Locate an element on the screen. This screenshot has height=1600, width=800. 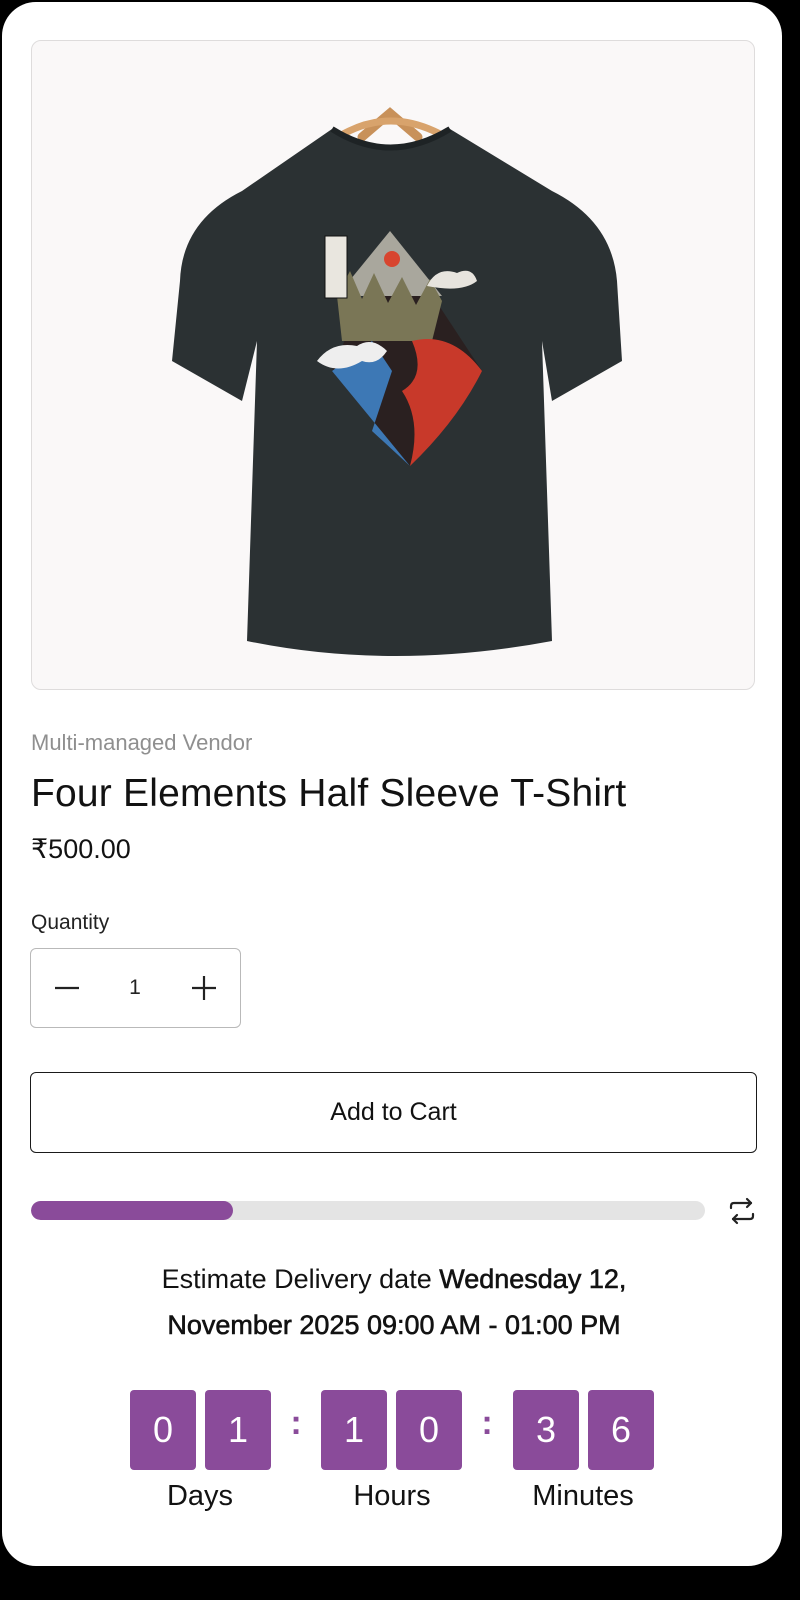
product-title: Four Elements Half Sleeve T-Shirt is located at coordinates (329, 793).